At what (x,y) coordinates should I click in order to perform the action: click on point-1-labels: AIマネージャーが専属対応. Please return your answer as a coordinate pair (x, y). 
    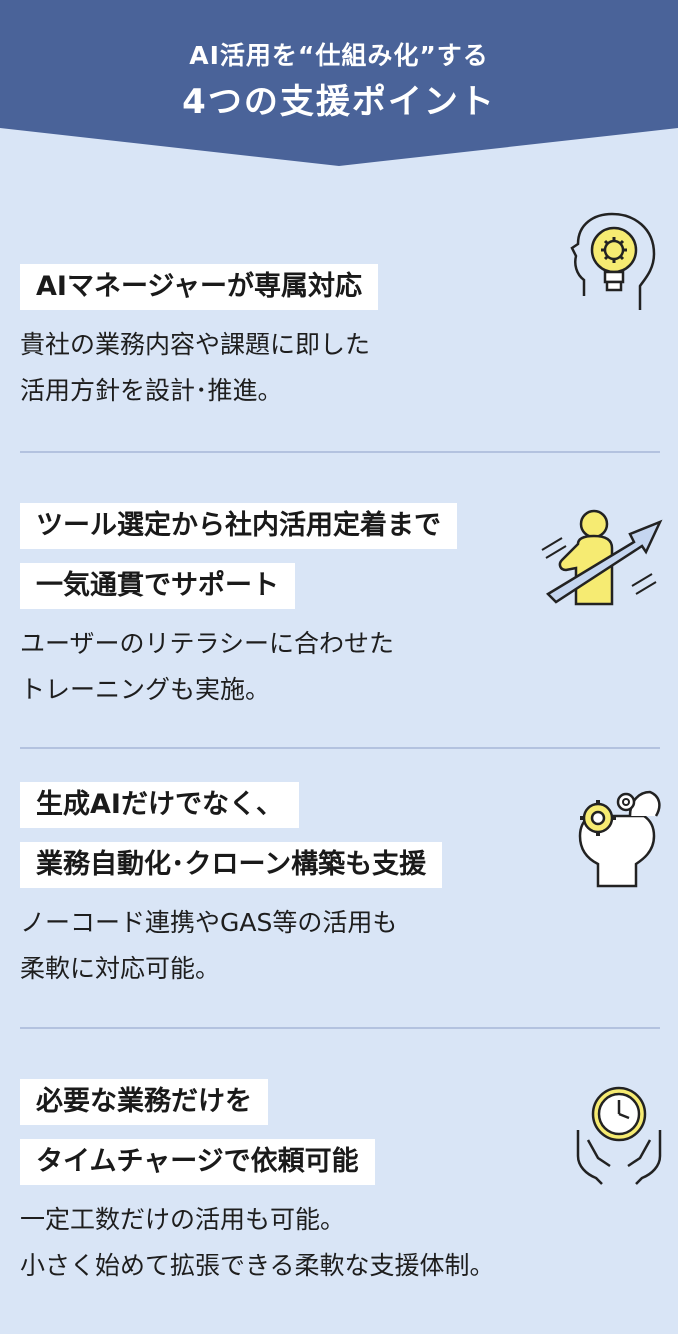
    Looking at the image, I should click on (340, 287).